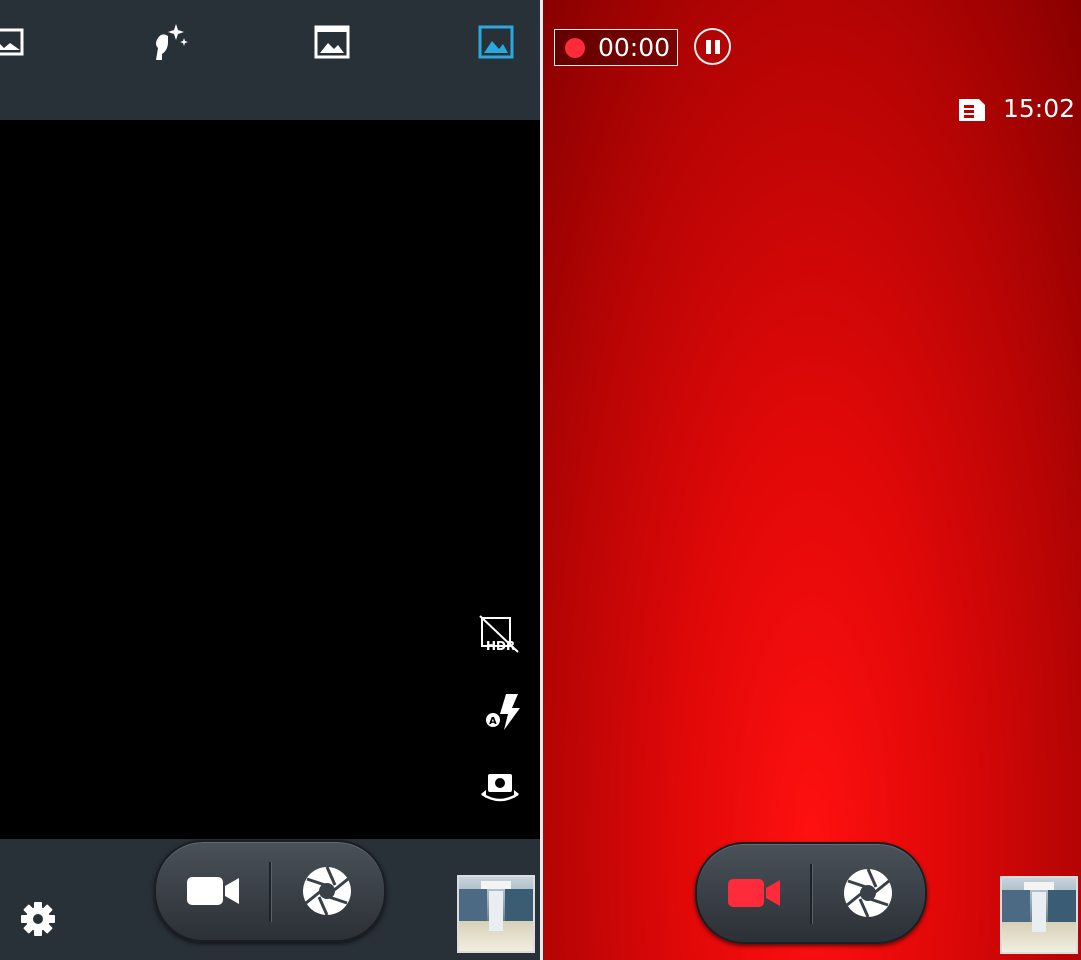 This screenshot has width=1081, height=960. I want to click on beauty-face-icon, so click(172, 42).